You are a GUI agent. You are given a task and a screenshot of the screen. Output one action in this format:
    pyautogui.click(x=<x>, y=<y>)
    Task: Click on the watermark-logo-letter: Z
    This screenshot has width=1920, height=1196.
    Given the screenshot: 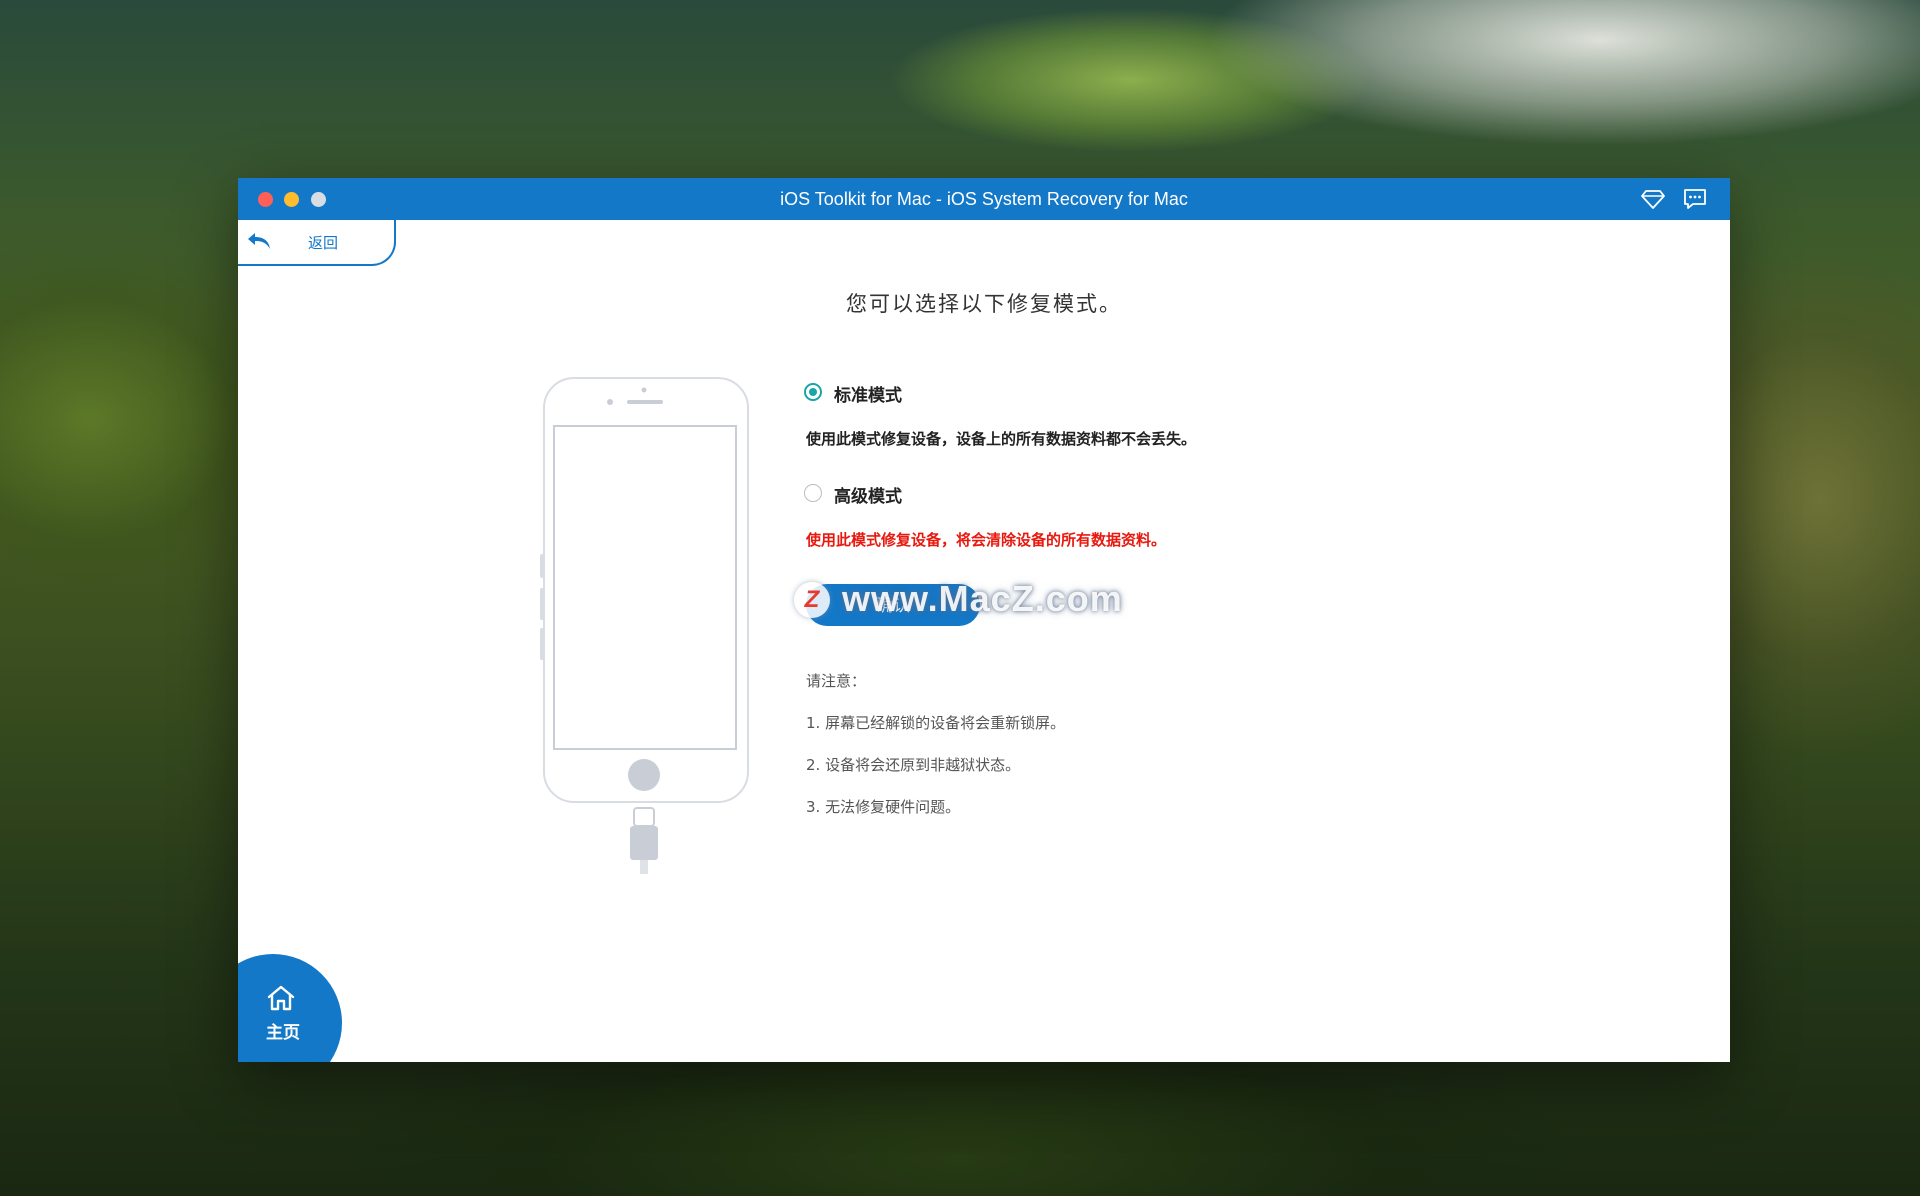 What is the action you would take?
    pyautogui.click(x=812, y=599)
    